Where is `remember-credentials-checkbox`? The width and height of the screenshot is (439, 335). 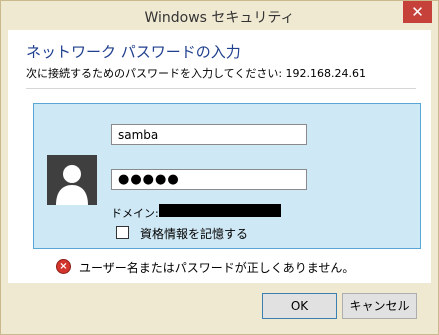 remember-credentials-checkbox is located at coordinates (122, 232).